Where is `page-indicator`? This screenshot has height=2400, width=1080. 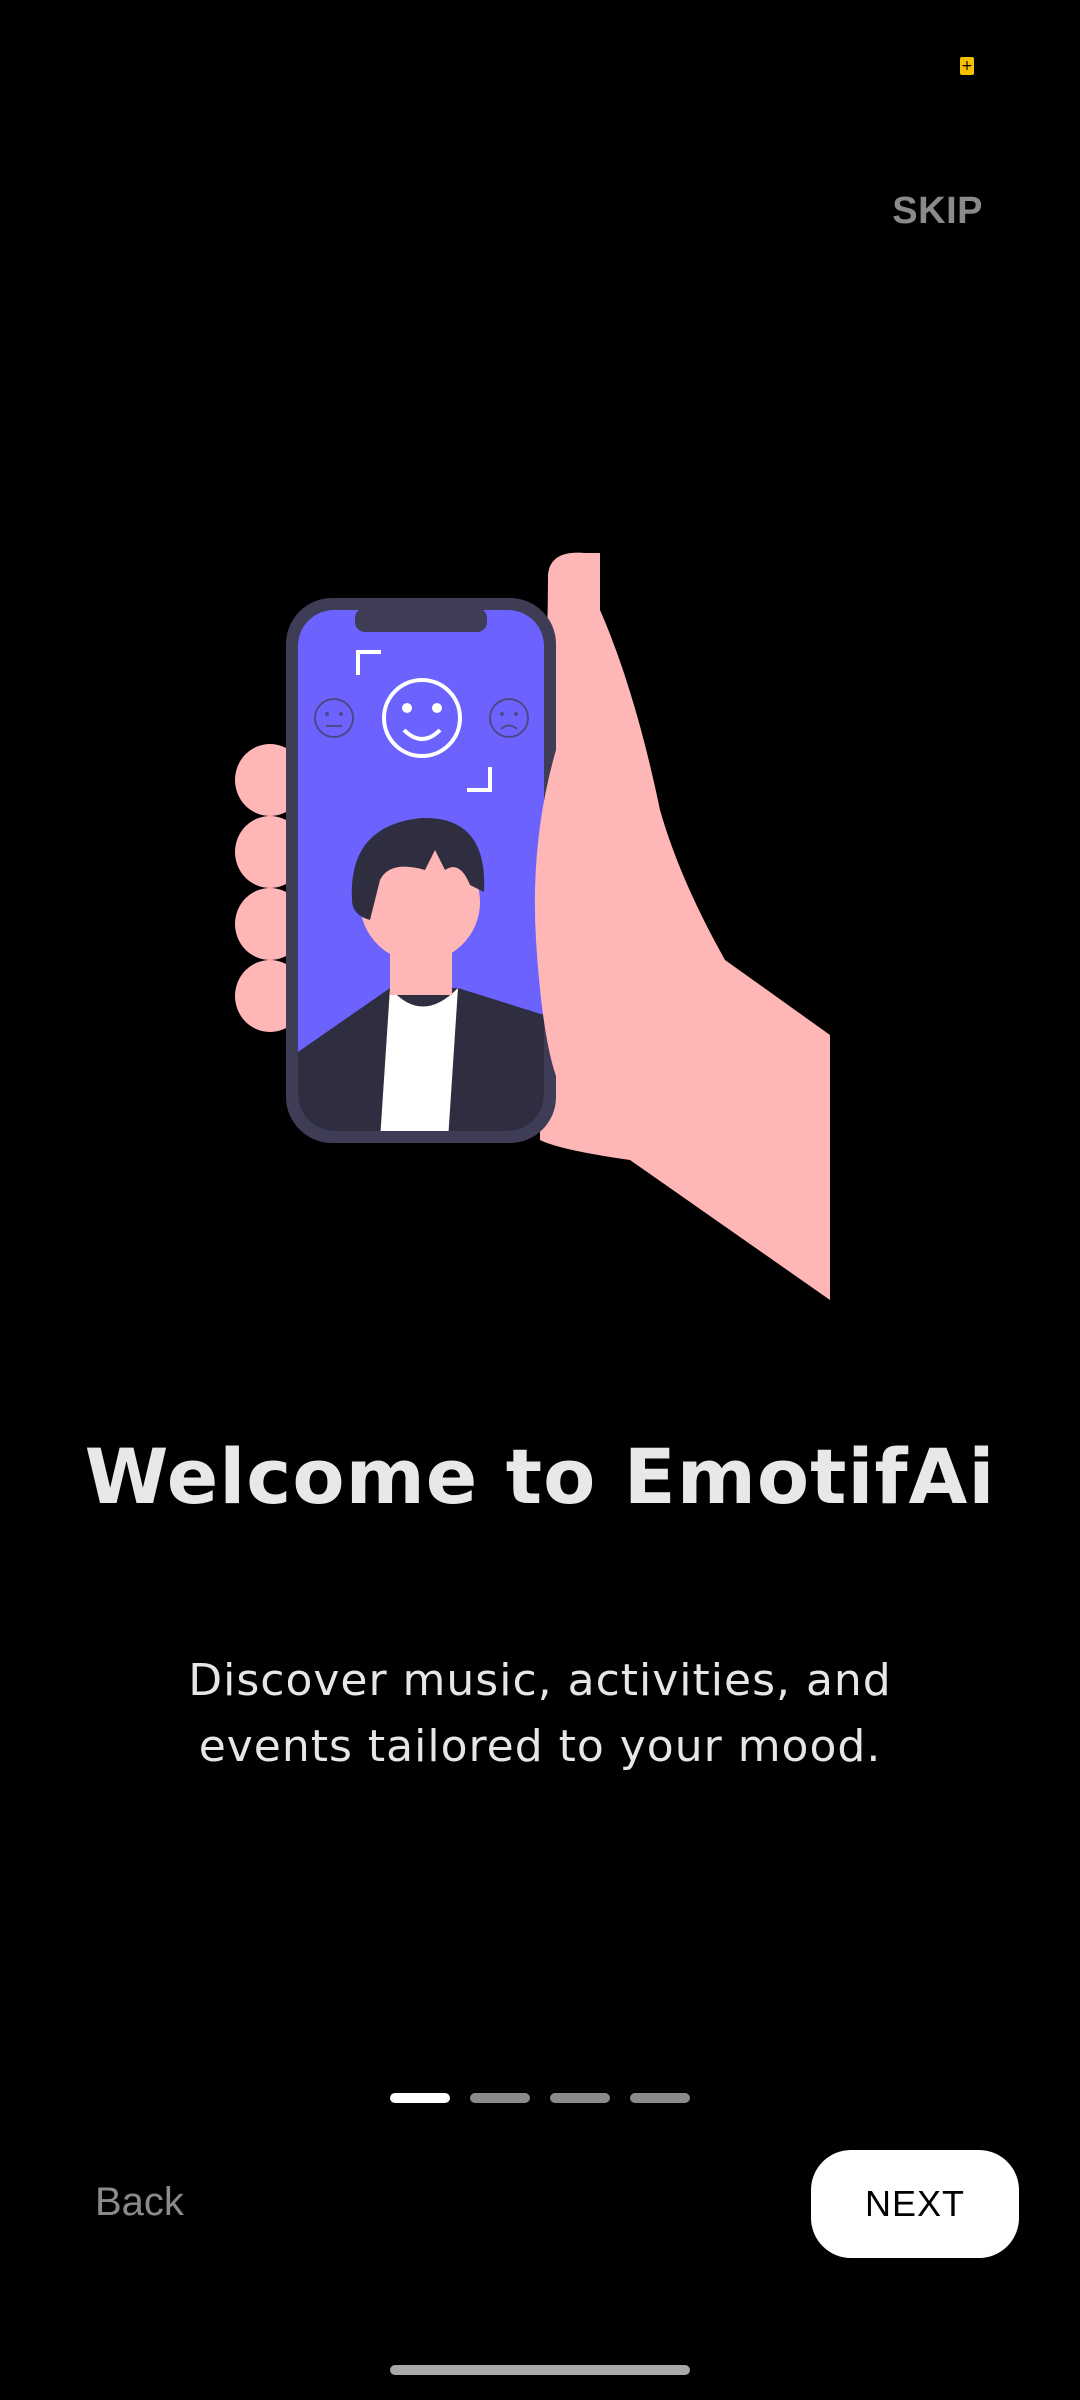
page-indicator is located at coordinates (540, 2098).